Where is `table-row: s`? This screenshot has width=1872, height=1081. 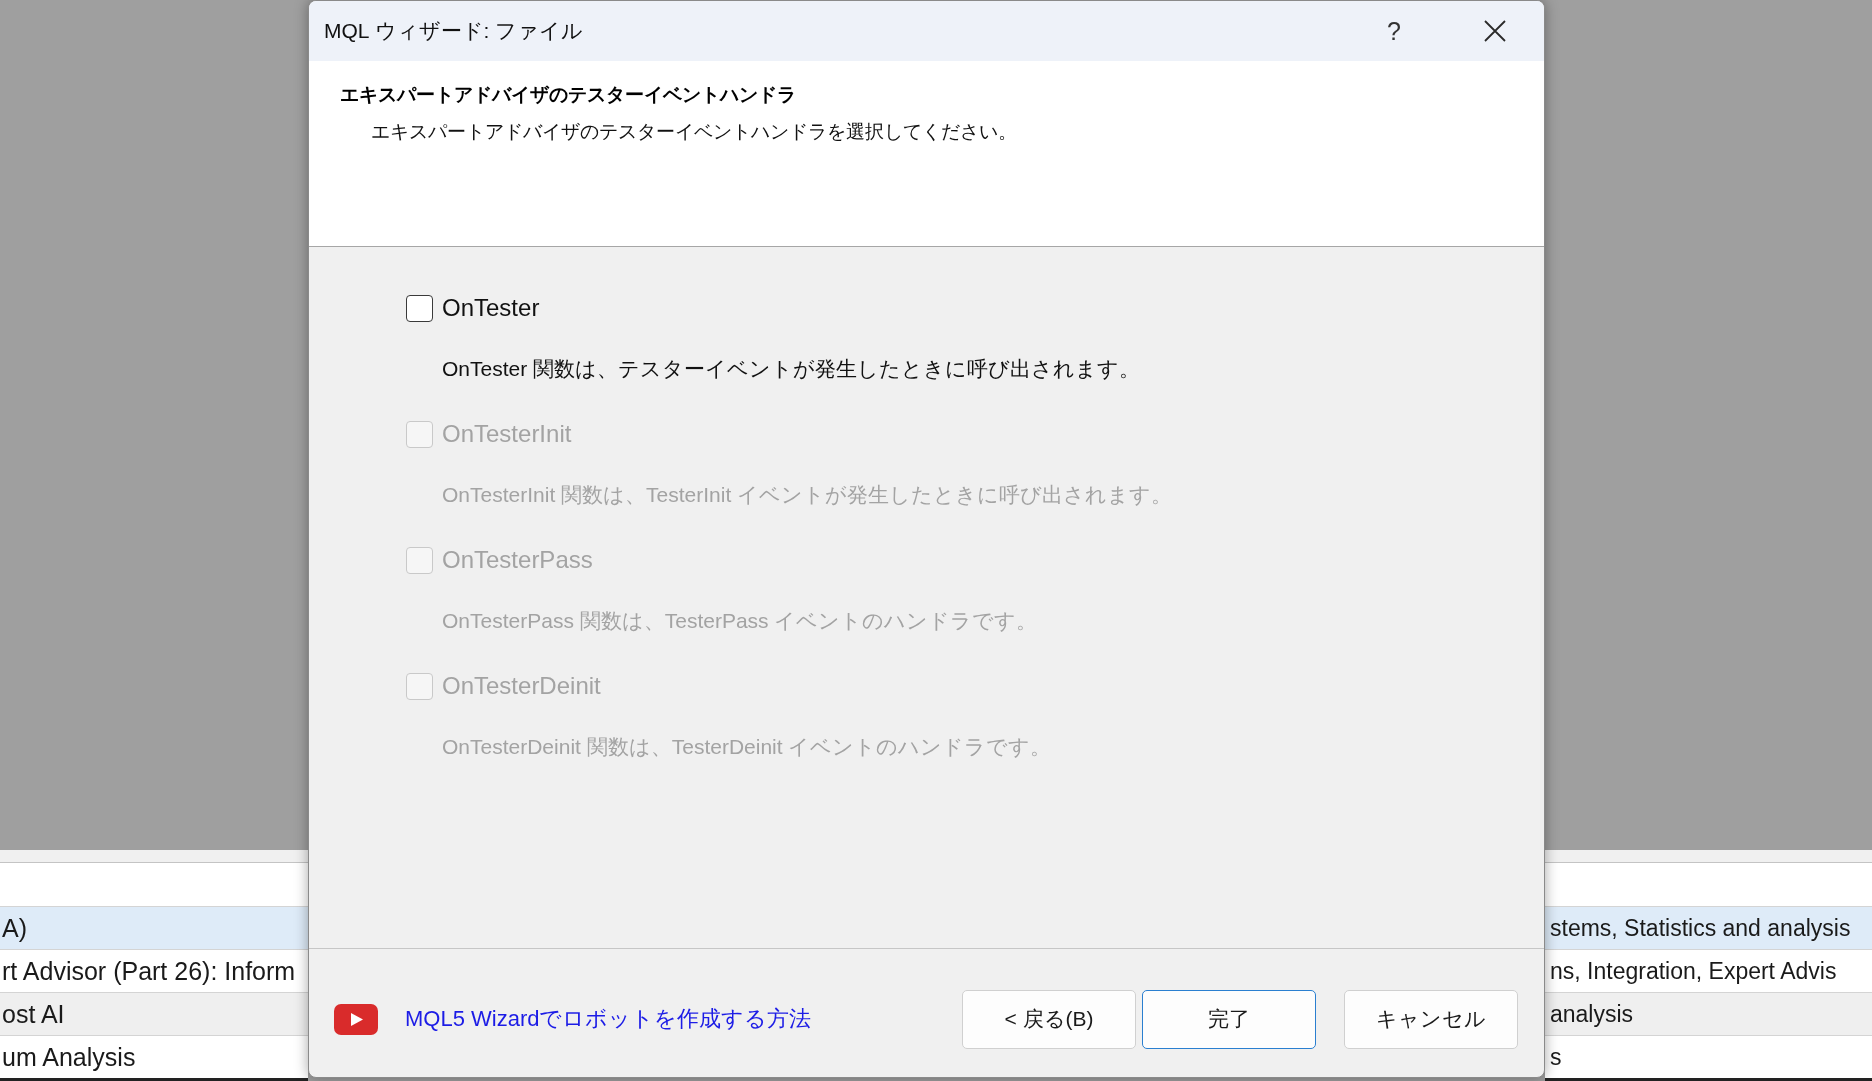
table-row: s is located at coordinates (1708, 1056).